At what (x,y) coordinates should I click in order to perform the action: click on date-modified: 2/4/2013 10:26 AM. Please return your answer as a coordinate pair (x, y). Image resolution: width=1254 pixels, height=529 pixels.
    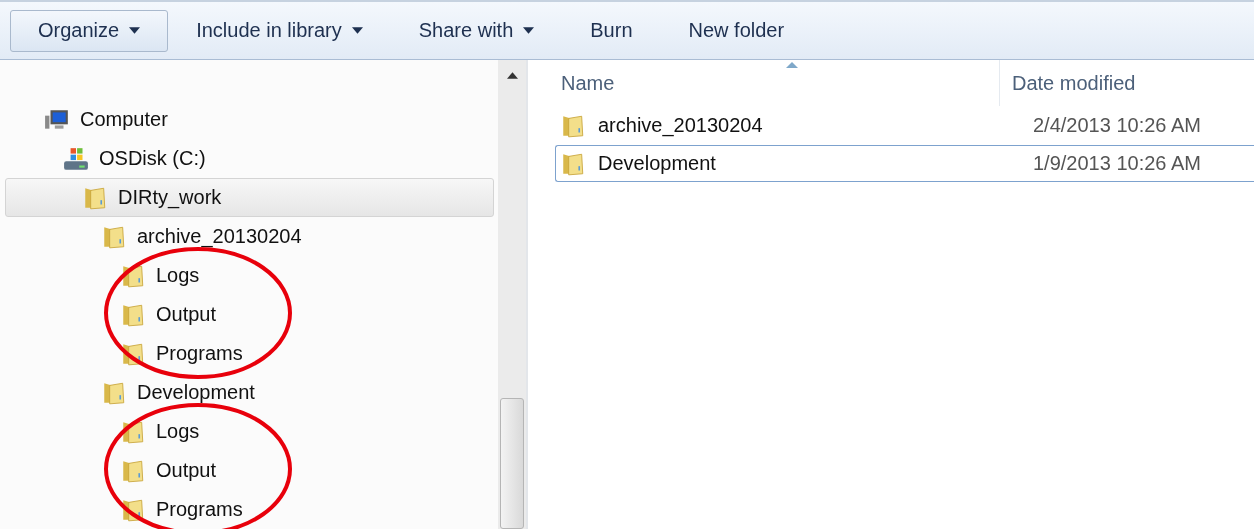
    Looking at the image, I should click on (1117, 125).